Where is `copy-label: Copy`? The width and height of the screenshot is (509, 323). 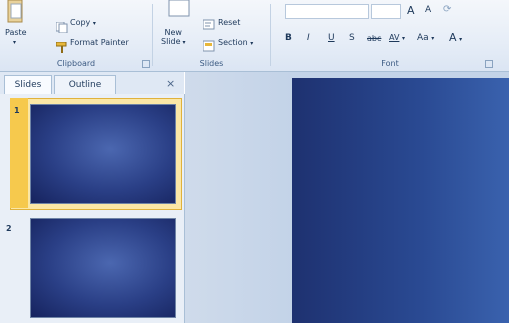
copy-label: Copy is located at coordinates (80, 22).